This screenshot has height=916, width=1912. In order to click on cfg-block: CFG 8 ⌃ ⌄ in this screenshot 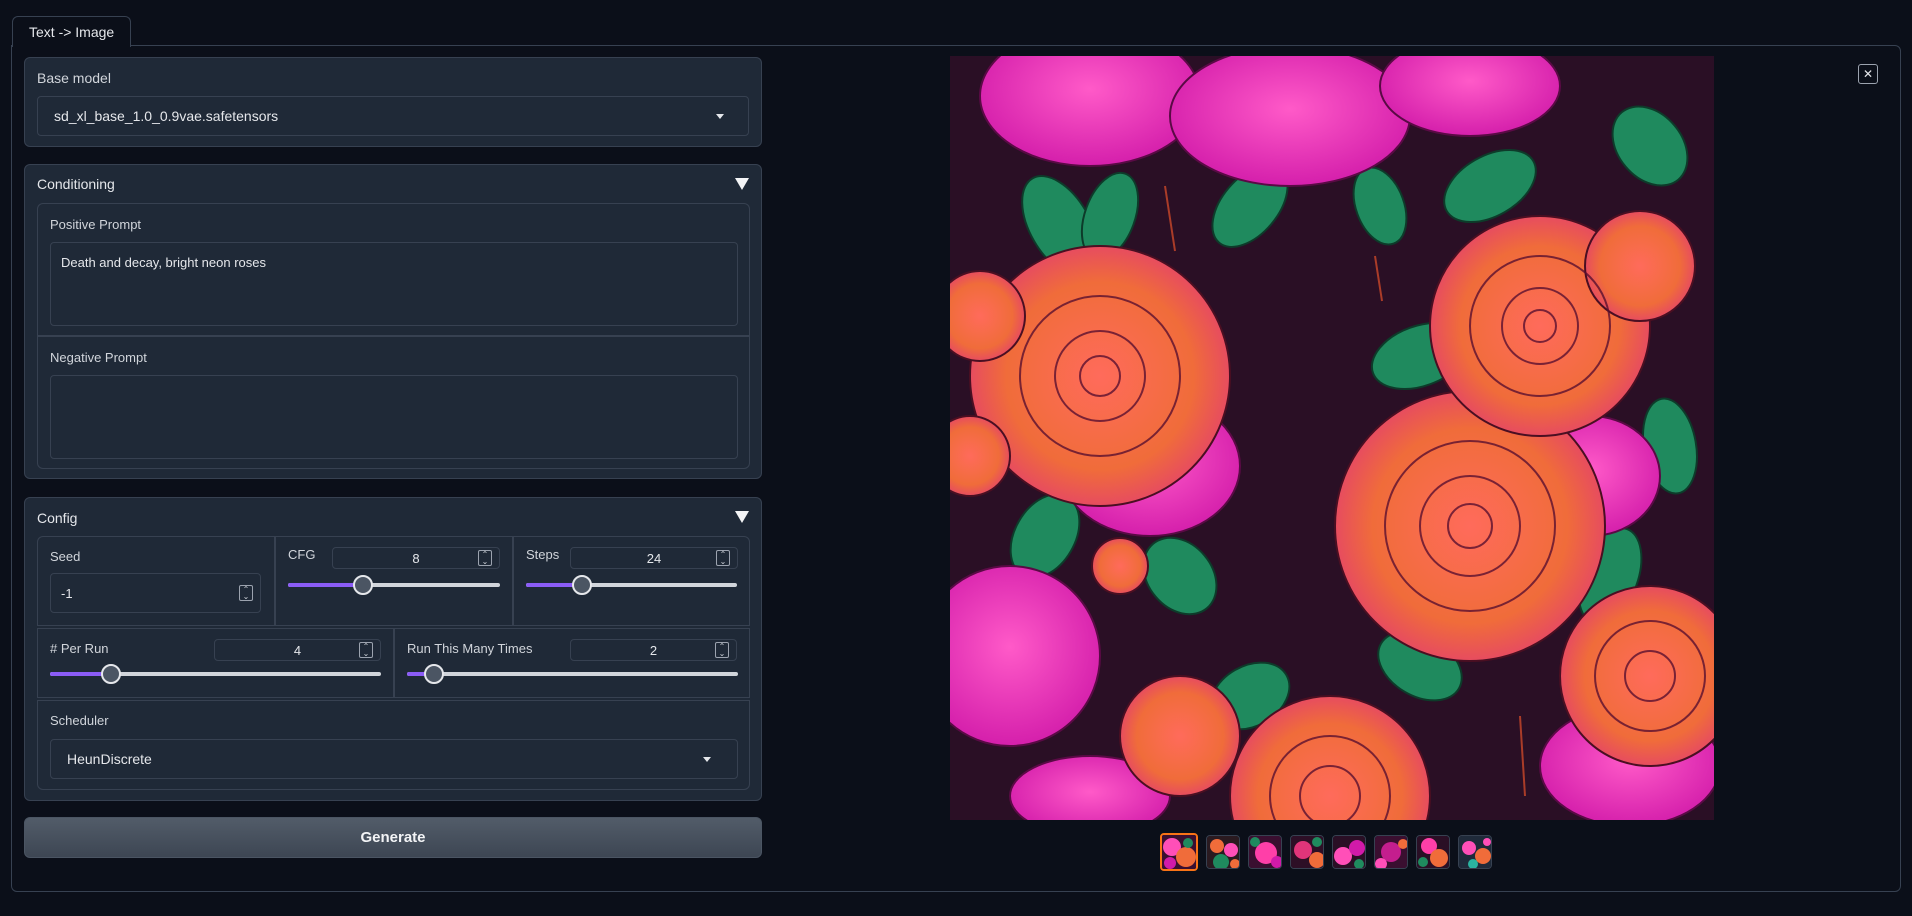, I will do `click(394, 581)`.